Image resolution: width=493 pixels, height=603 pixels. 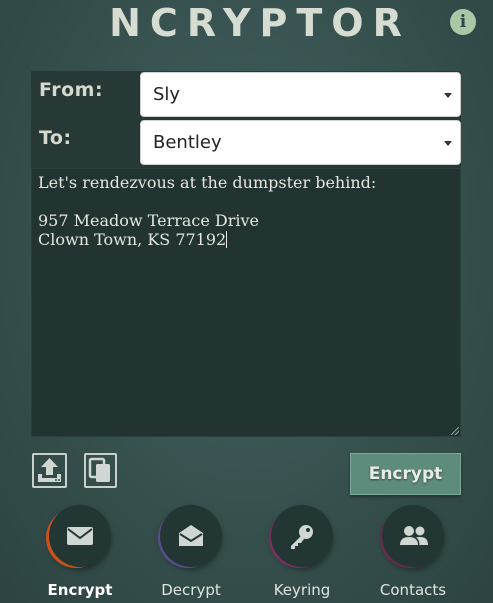 I want to click on nav-tab-keyring: Keyring, so click(x=302, y=552).